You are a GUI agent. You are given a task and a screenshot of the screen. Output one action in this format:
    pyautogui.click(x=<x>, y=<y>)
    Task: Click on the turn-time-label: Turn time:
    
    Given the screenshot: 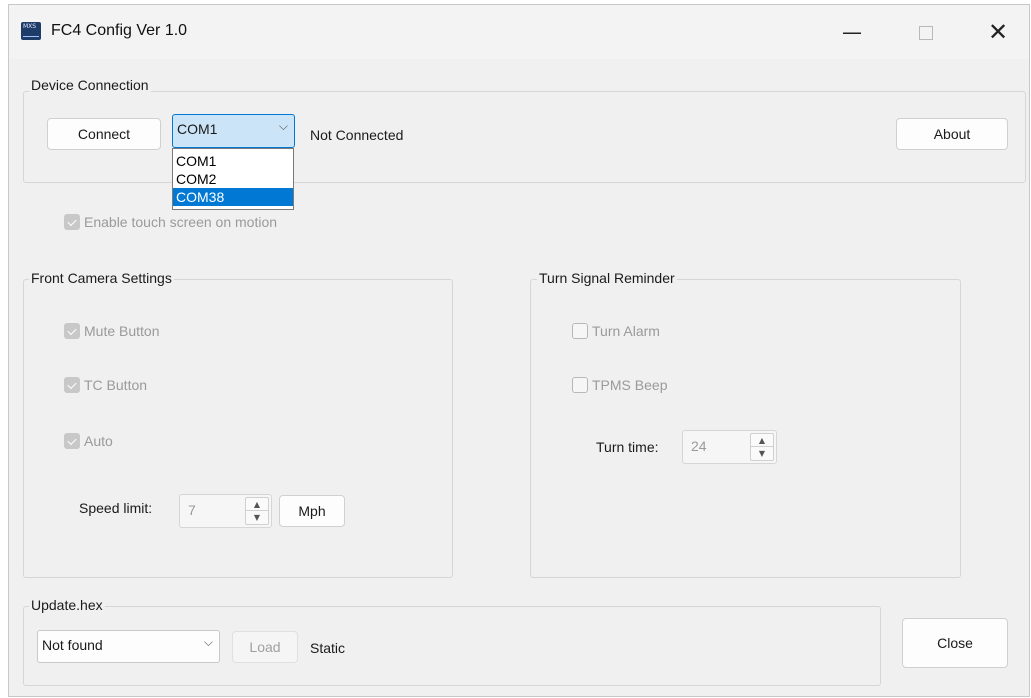 What is the action you would take?
    pyautogui.click(x=627, y=447)
    